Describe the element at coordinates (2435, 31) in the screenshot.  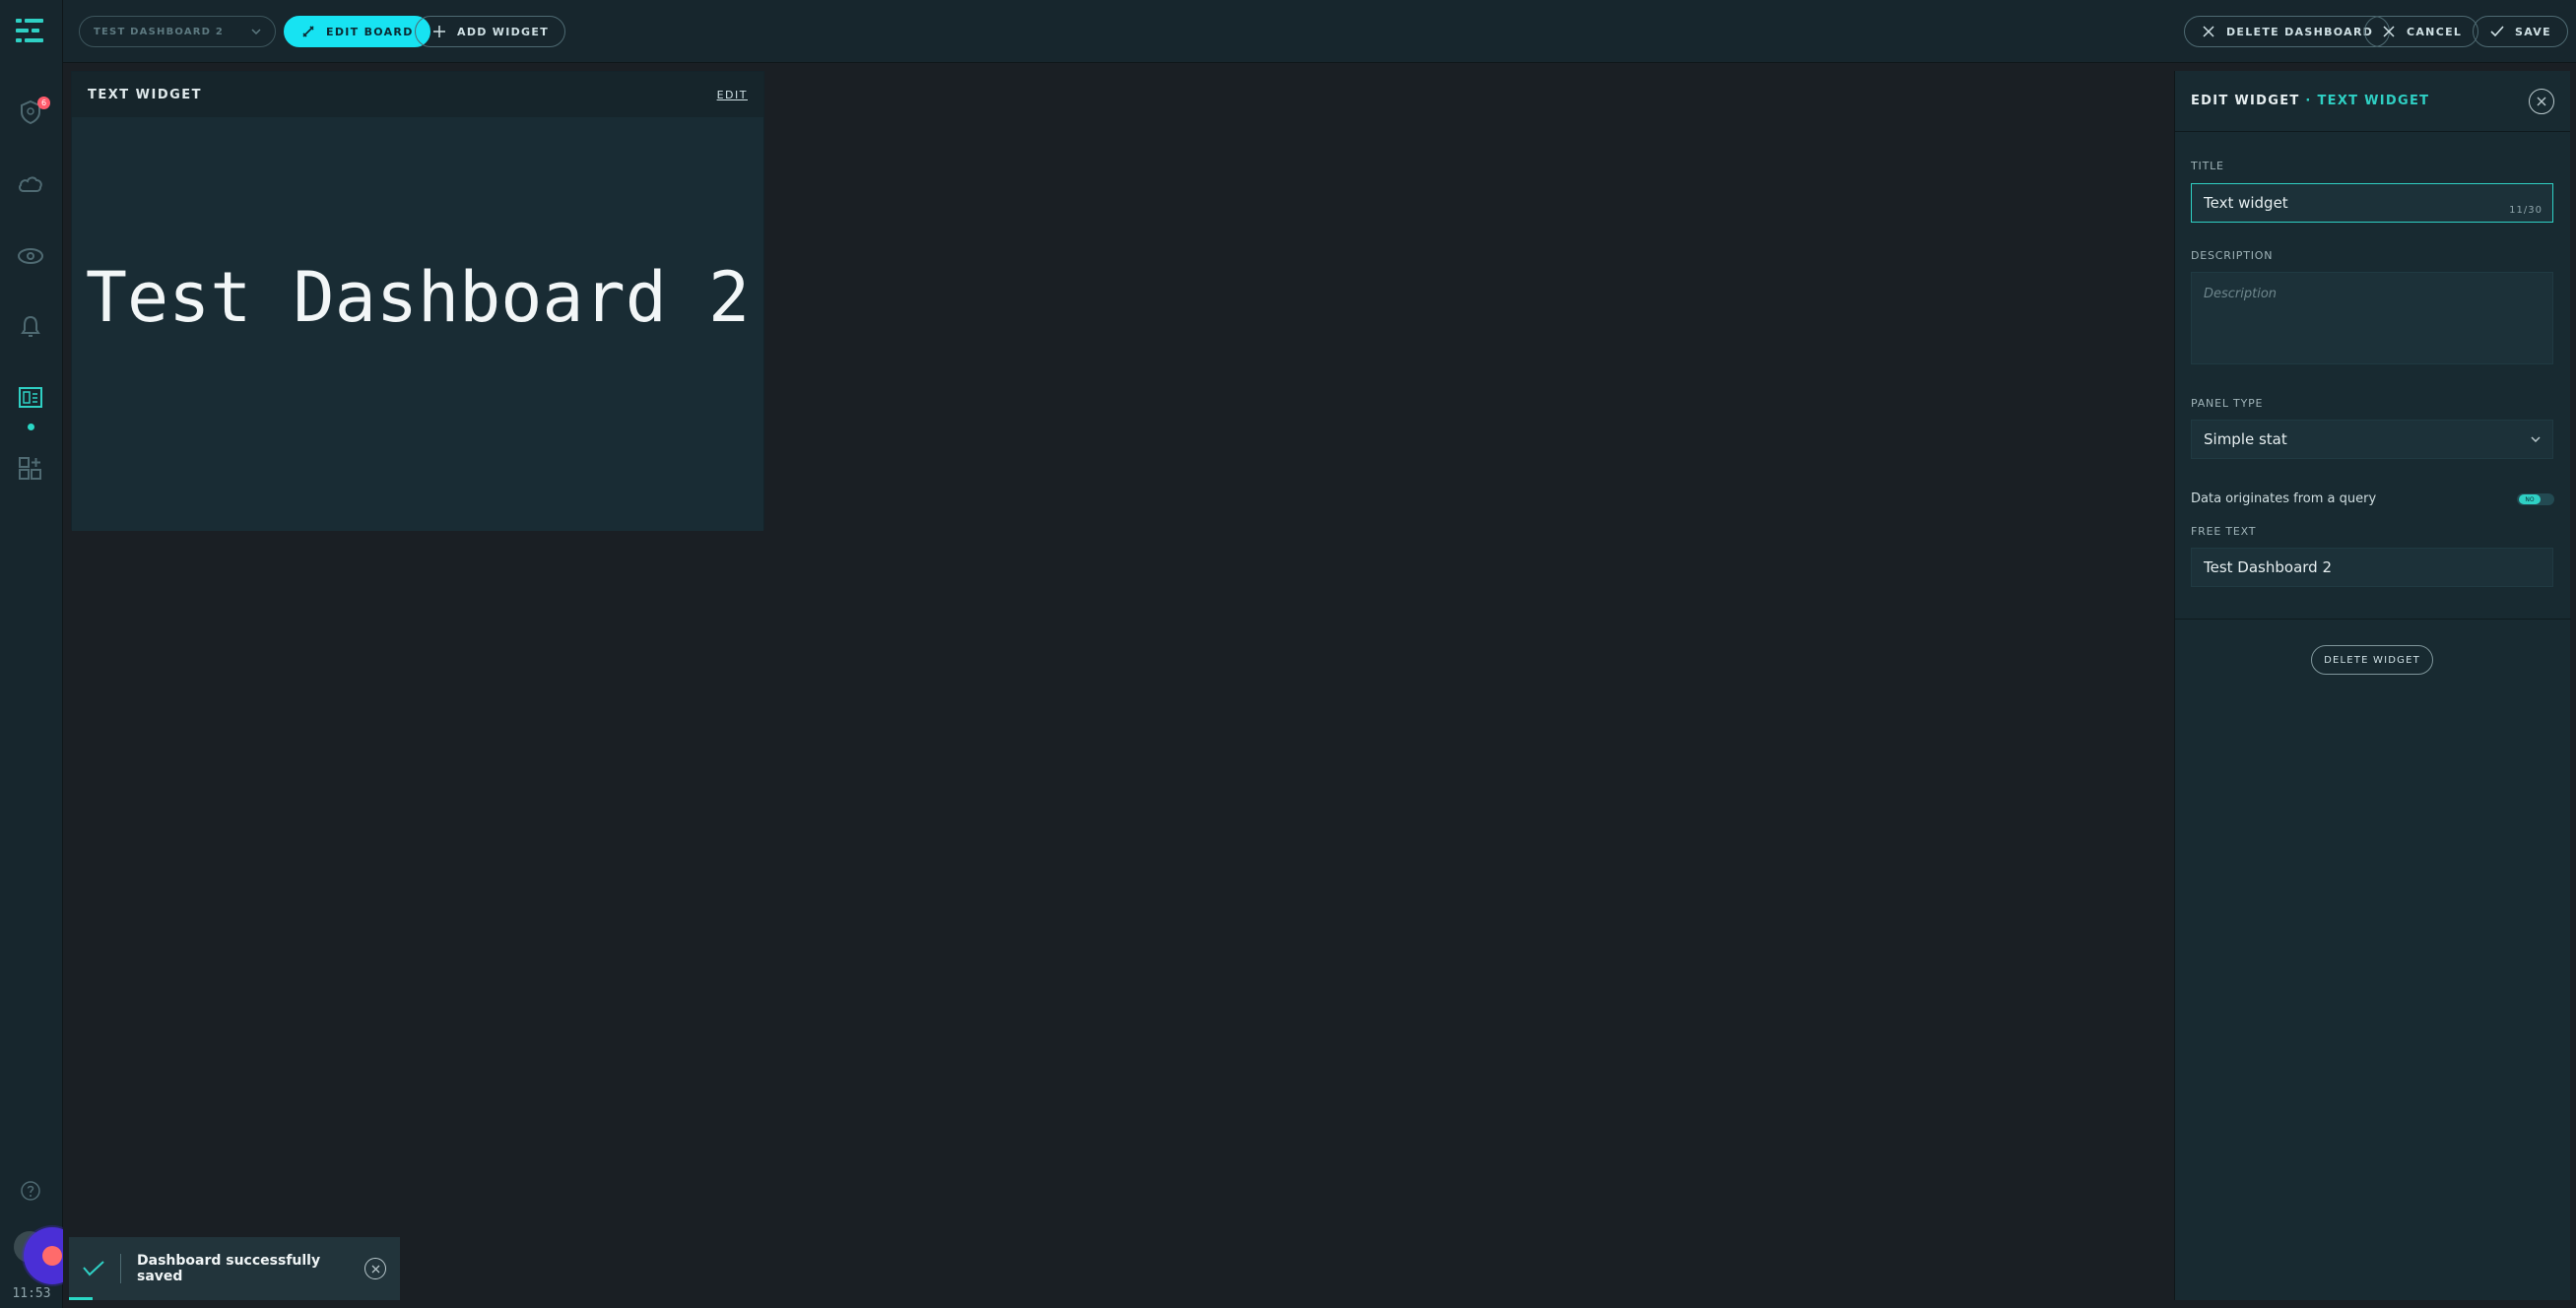
I see `cancel-label: CANCEL` at that location.